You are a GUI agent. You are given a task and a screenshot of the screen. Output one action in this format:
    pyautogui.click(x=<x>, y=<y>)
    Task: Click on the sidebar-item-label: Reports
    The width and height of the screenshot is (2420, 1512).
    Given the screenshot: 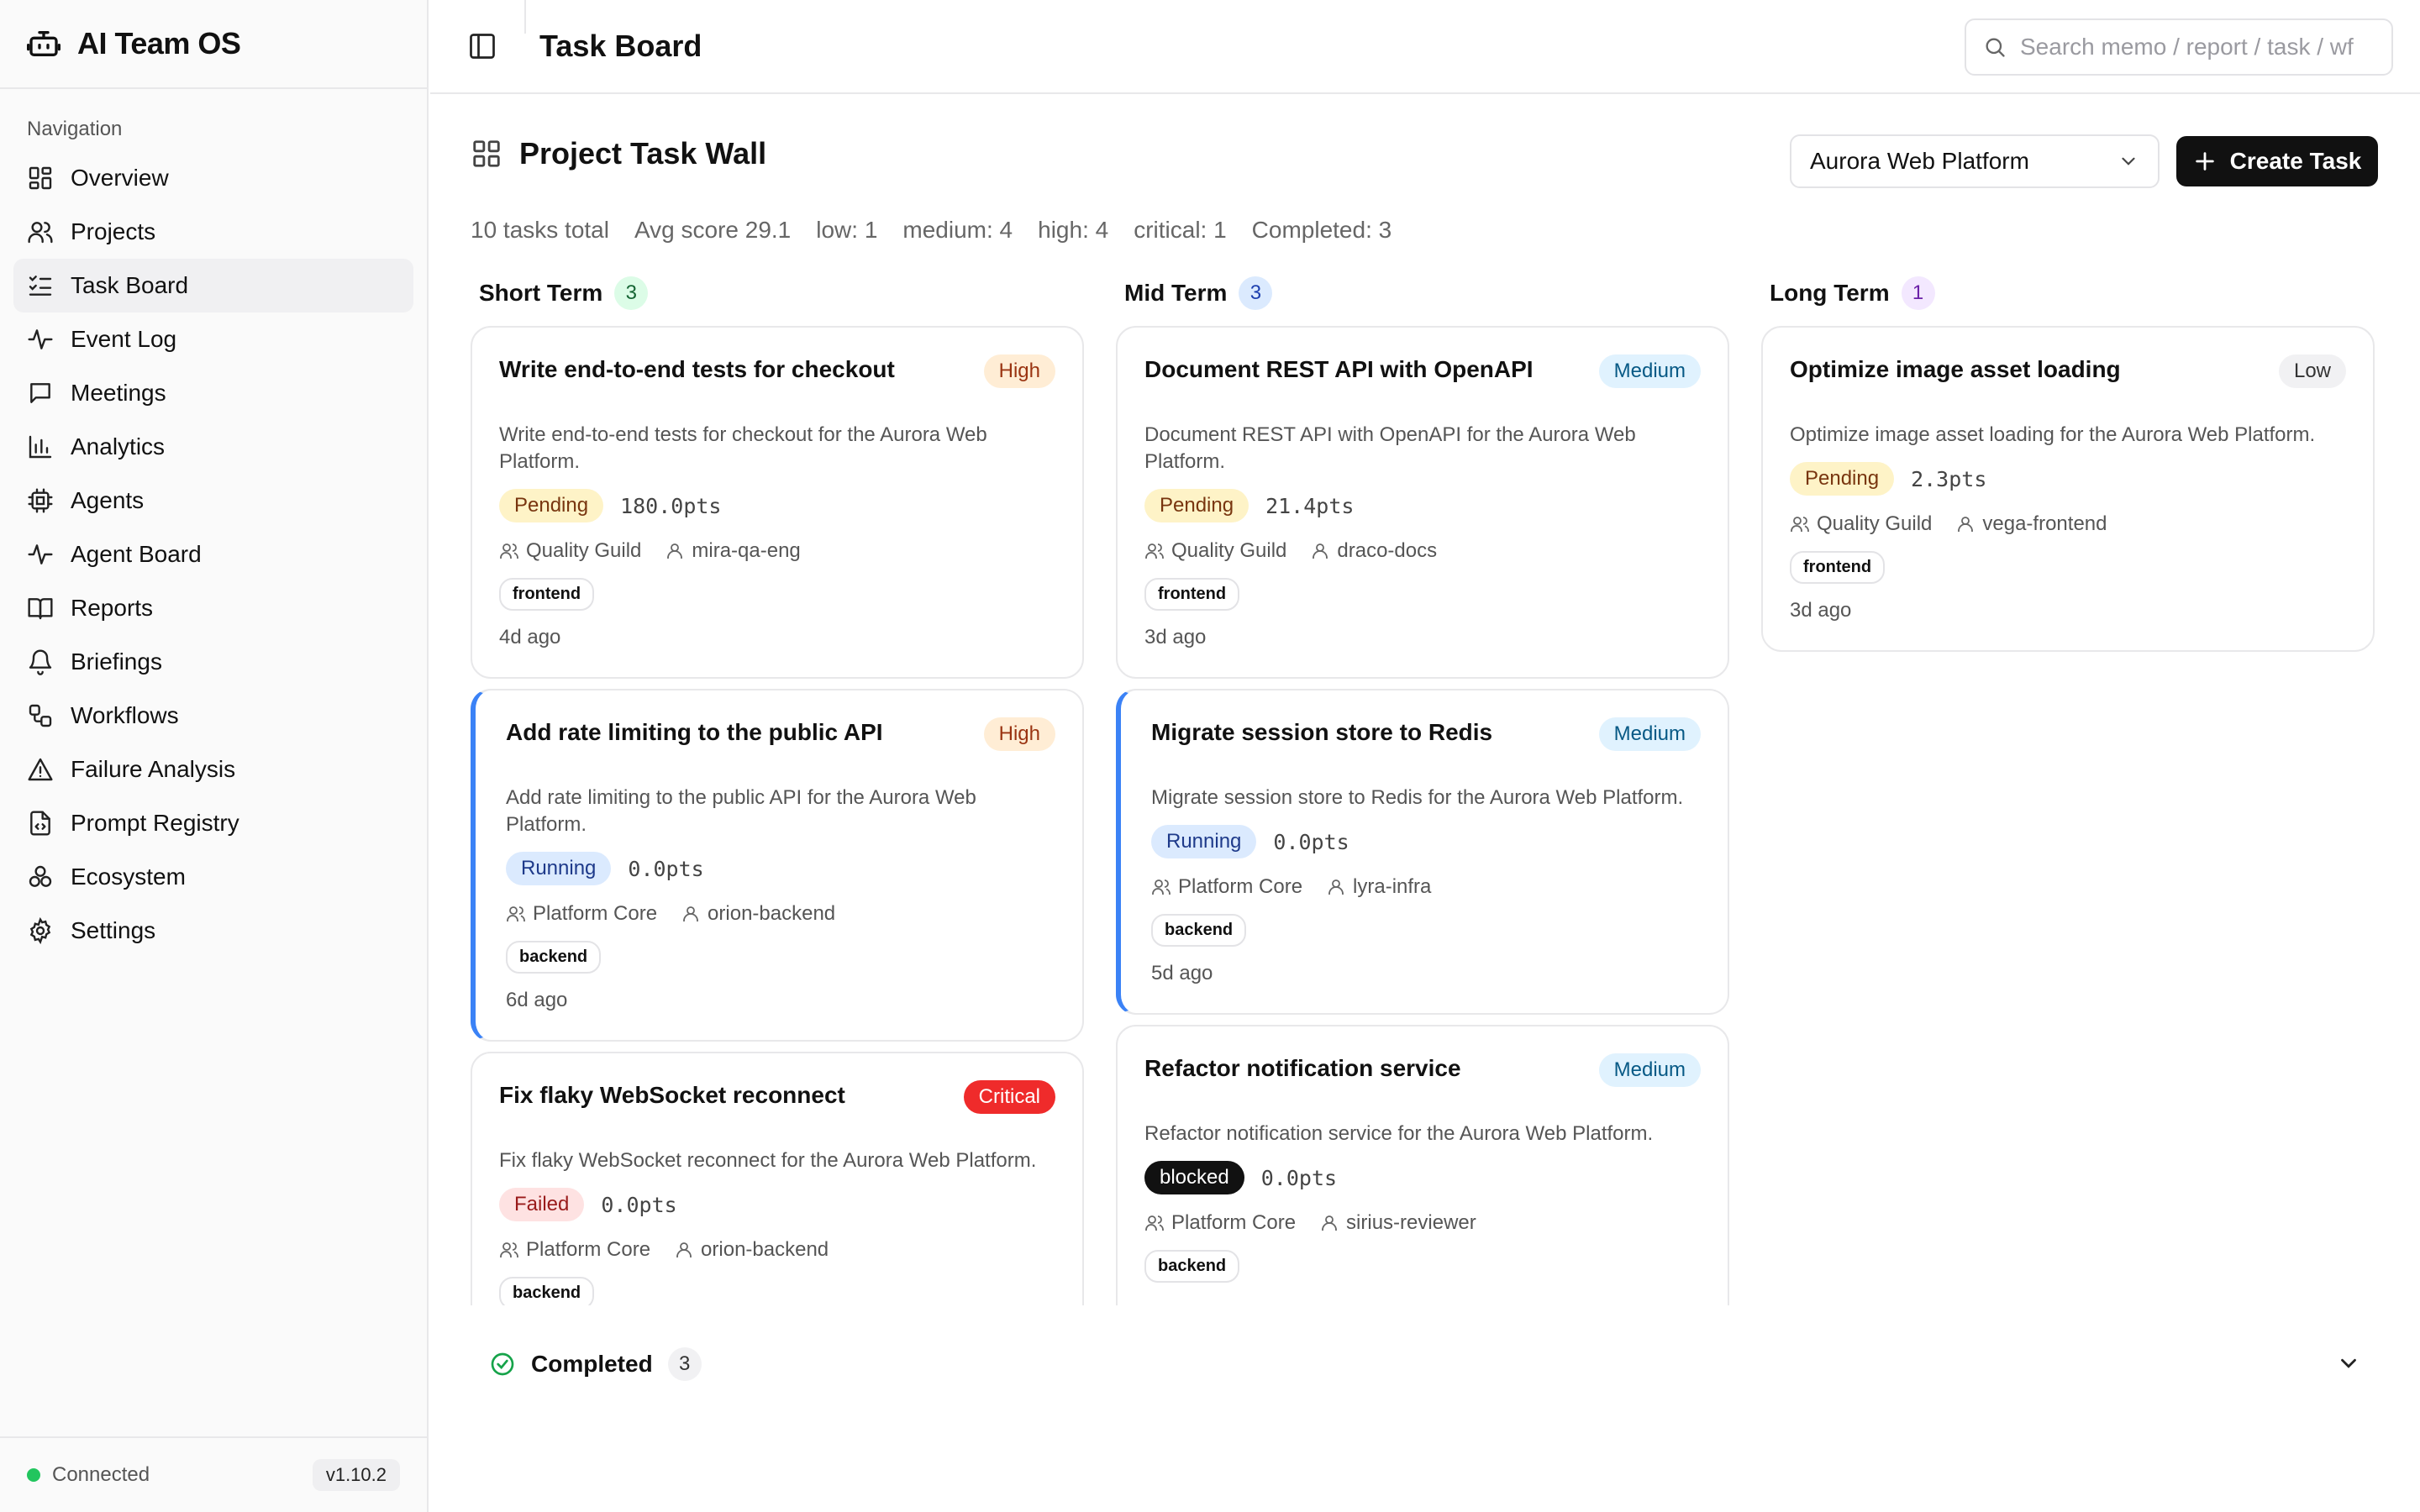 What is the action you would take?
    pyautogui.click(x=113, y=608)
    